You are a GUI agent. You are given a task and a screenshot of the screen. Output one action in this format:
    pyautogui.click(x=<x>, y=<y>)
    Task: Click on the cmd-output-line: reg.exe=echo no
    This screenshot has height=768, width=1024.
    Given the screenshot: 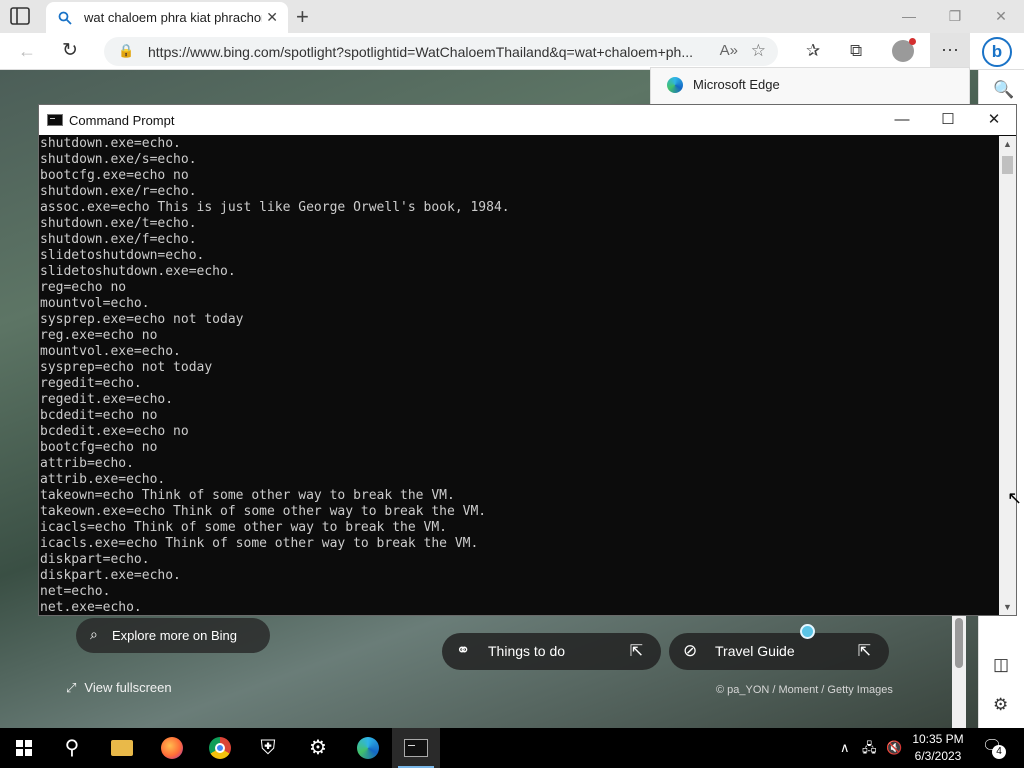 What is the action you would take?
    pyautogui.click(x=99, y=335)
    